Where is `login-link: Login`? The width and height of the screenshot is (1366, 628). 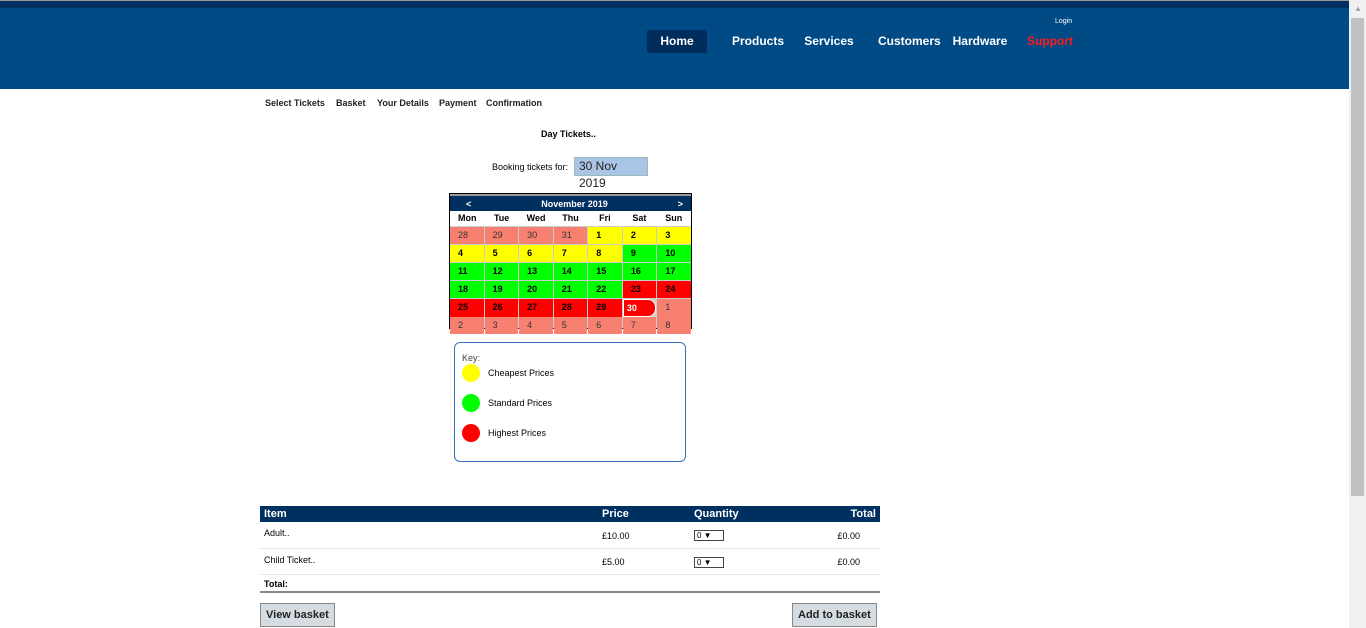 login-link: Login is located at coordinates (1063, 21).